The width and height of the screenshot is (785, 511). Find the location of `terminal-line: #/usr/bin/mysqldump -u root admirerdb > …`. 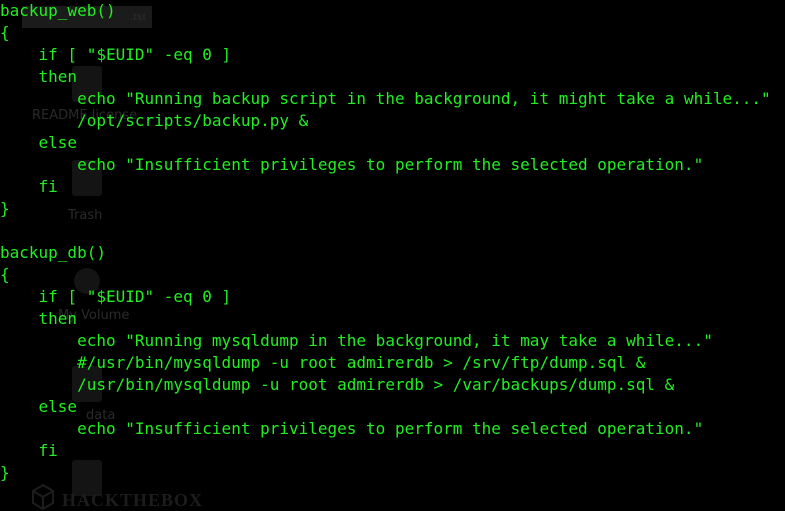

terminal-line: #/usr/bin/mysqldump -u root admirerdb > … is located at coordinates (323, 362).